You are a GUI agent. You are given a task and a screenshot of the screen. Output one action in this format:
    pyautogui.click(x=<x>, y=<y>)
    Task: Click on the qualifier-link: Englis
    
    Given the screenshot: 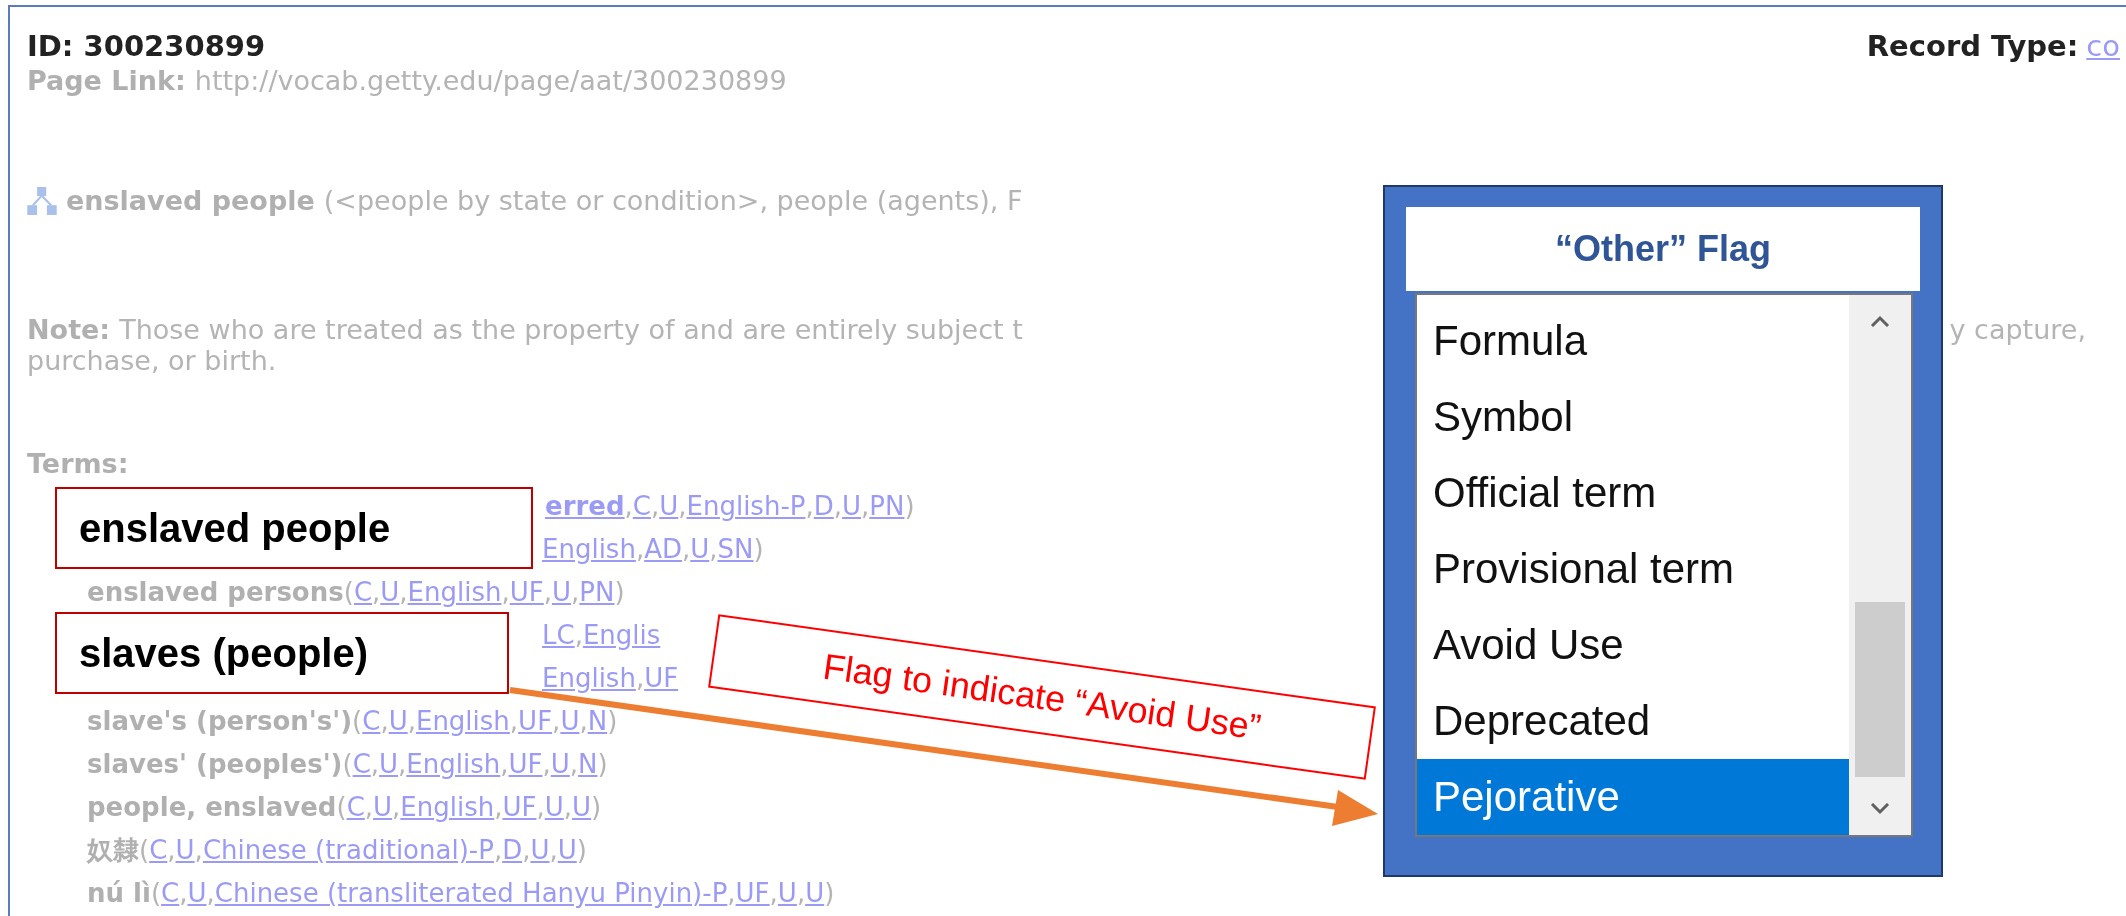 What is the action you would take?
    pyautogui.click(x=621, y=635)
    